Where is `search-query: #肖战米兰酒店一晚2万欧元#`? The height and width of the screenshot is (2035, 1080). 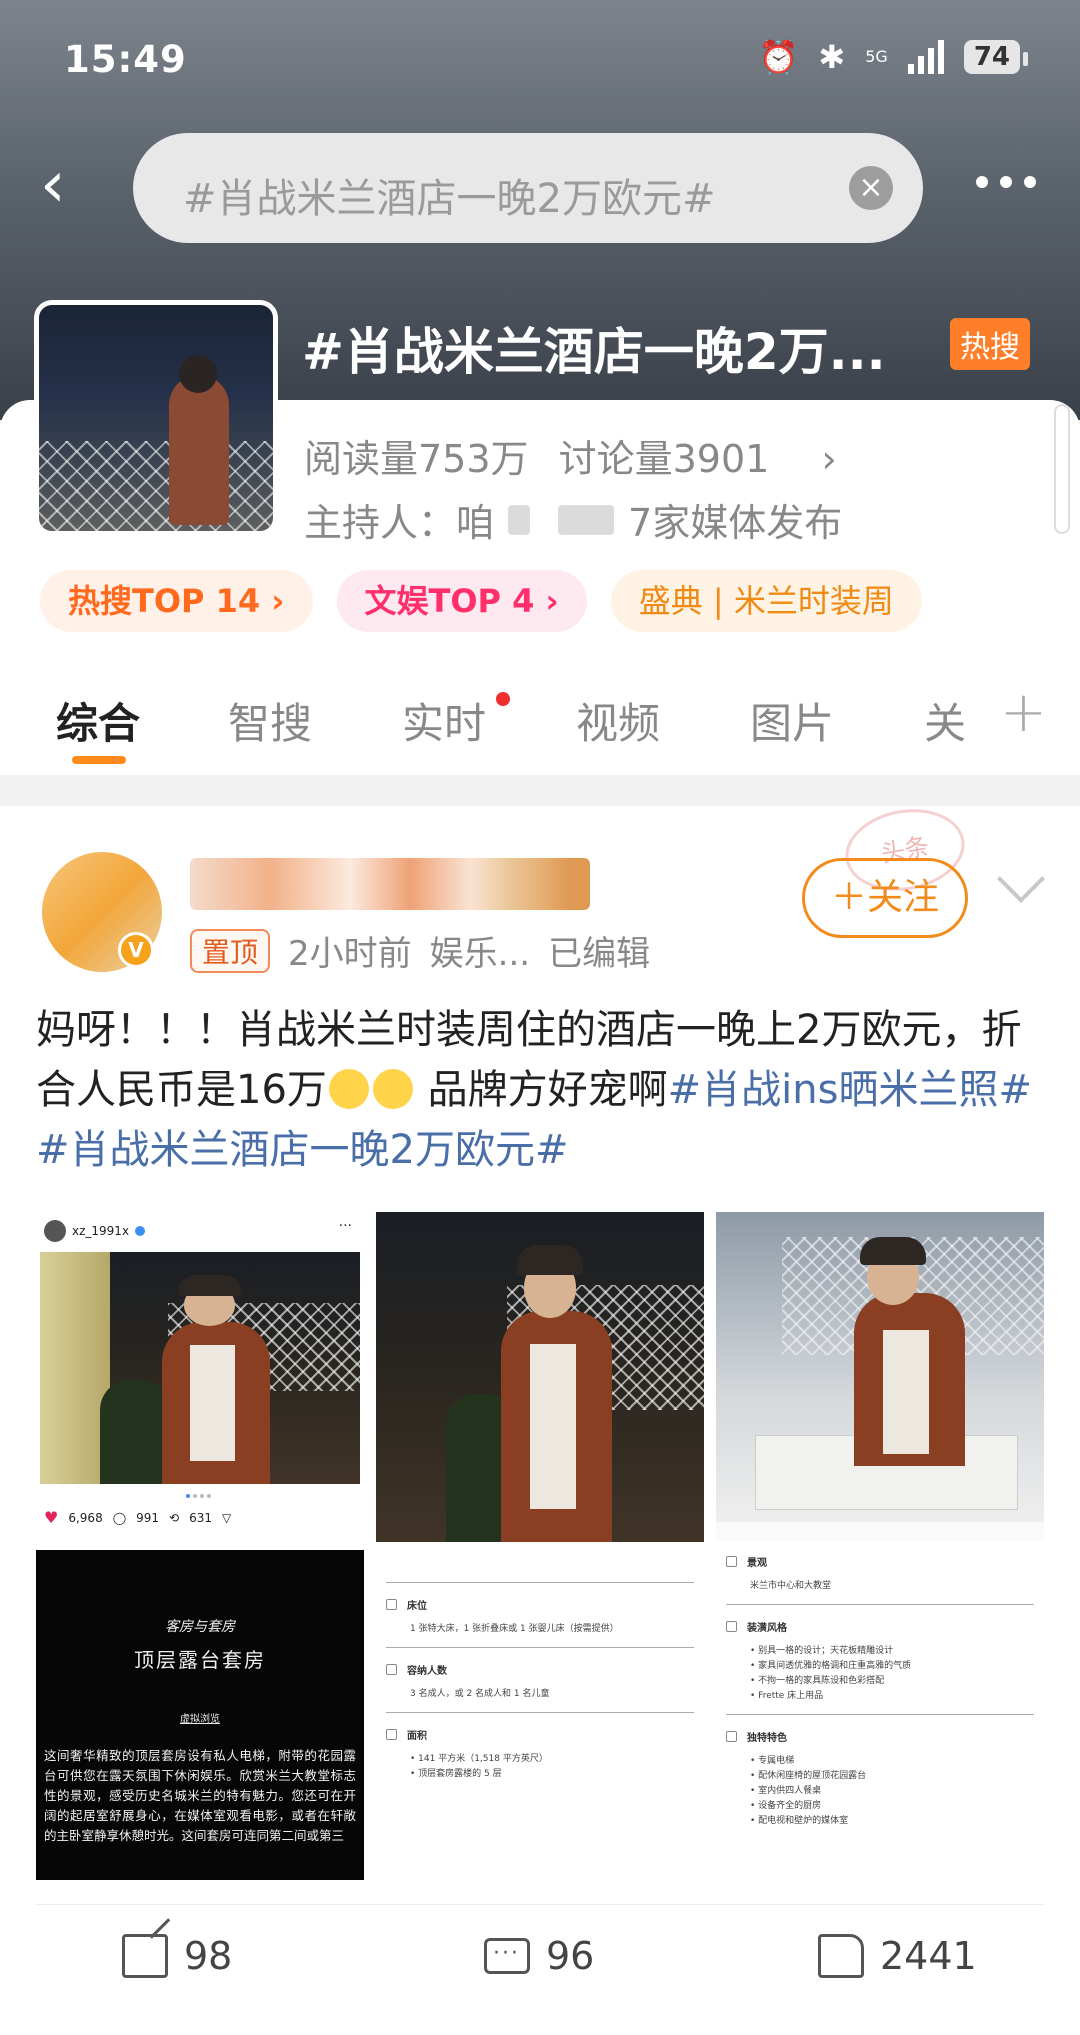 search-query: #肖战米兰酒店一晚2万欧元# is located at coordinates (449, 195).